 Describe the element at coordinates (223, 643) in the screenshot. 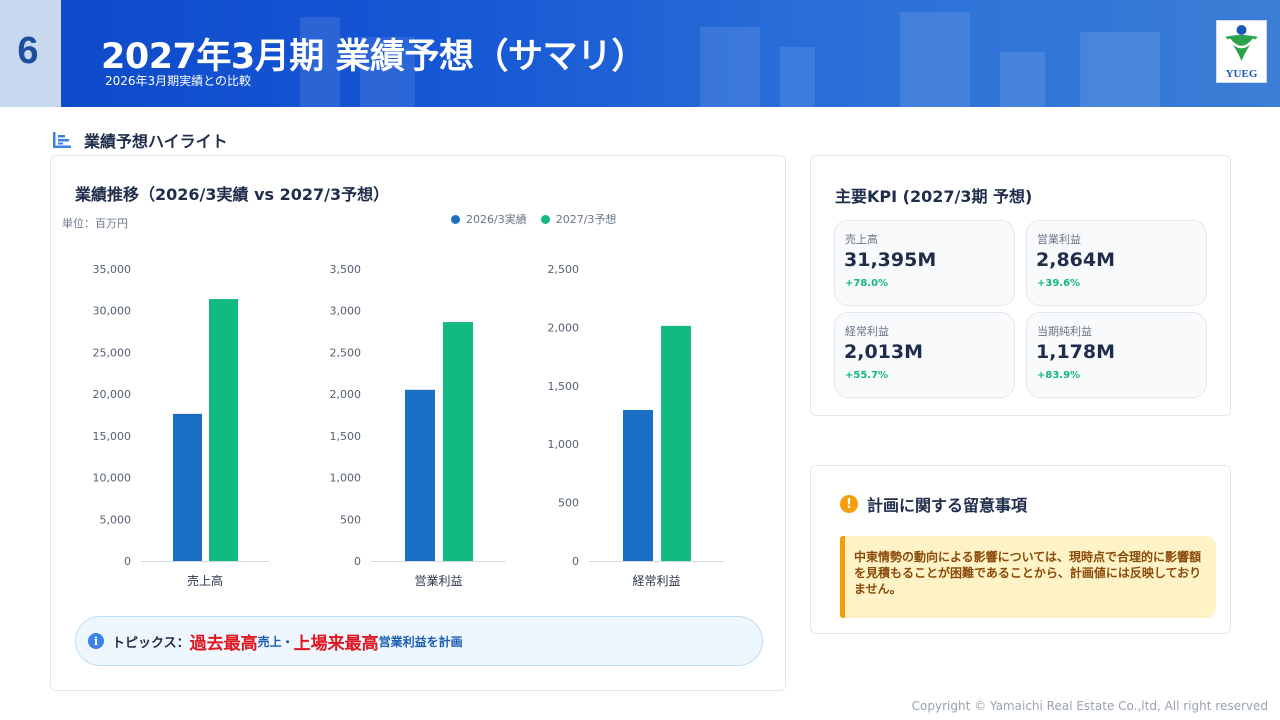

I see `topics-highlight-record: 過去最高` at that location.